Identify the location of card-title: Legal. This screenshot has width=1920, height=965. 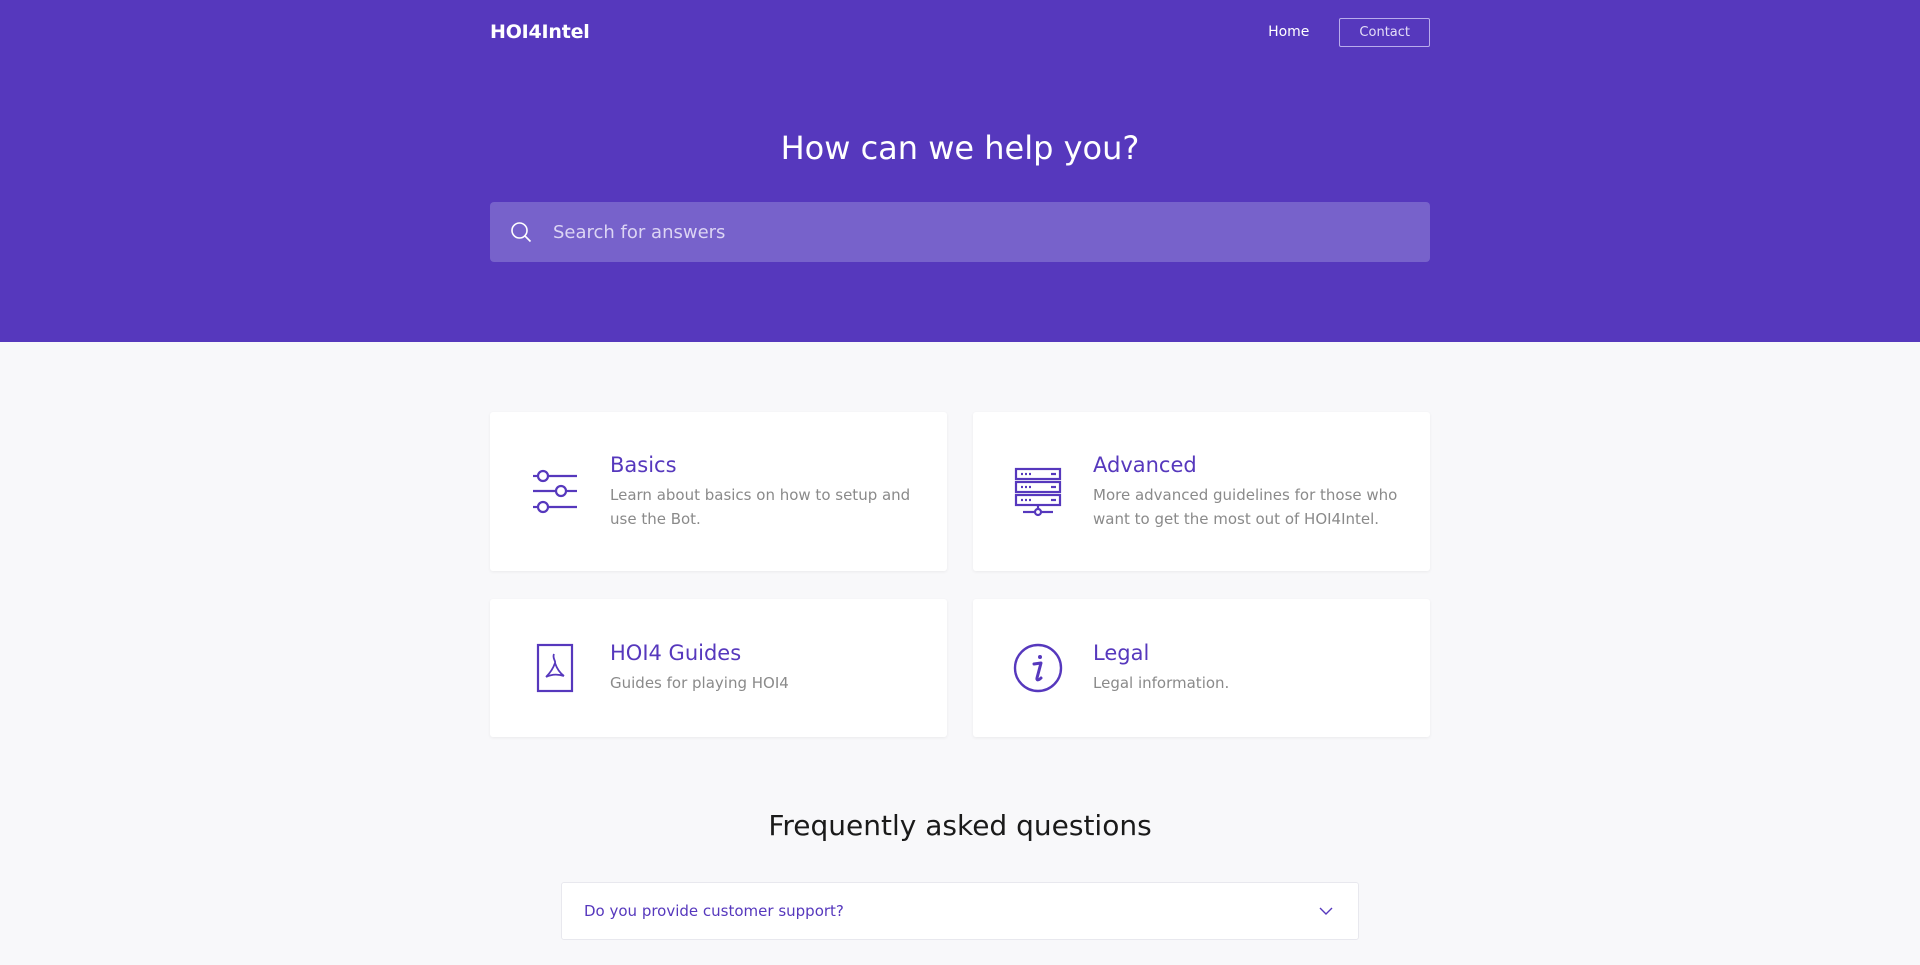
(1121, 653).